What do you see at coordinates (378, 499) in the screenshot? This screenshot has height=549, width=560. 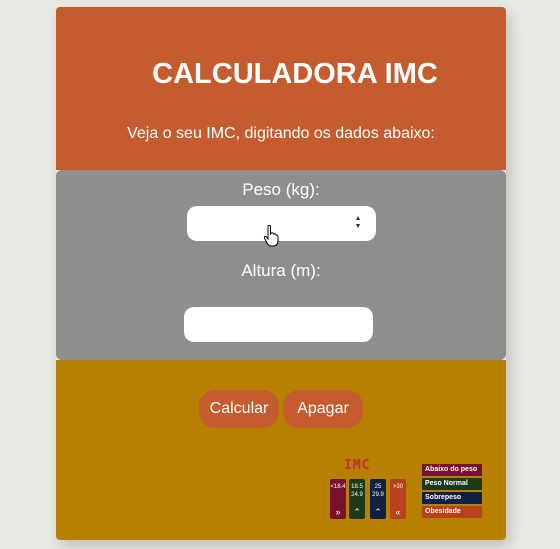 I see `imc-column-overweight: 25 29.9 ⌃` at bounding box center [378, 499].